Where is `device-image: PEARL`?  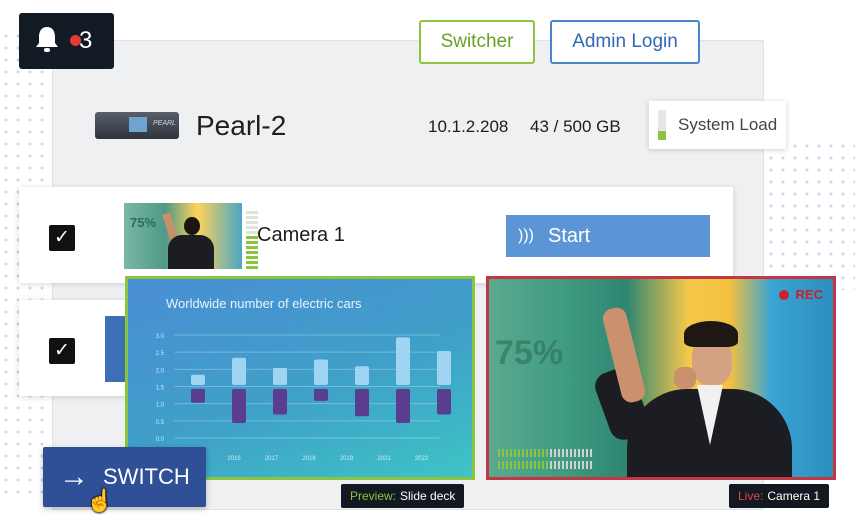 device-image: PEARL is located at coordinates (137, 125).